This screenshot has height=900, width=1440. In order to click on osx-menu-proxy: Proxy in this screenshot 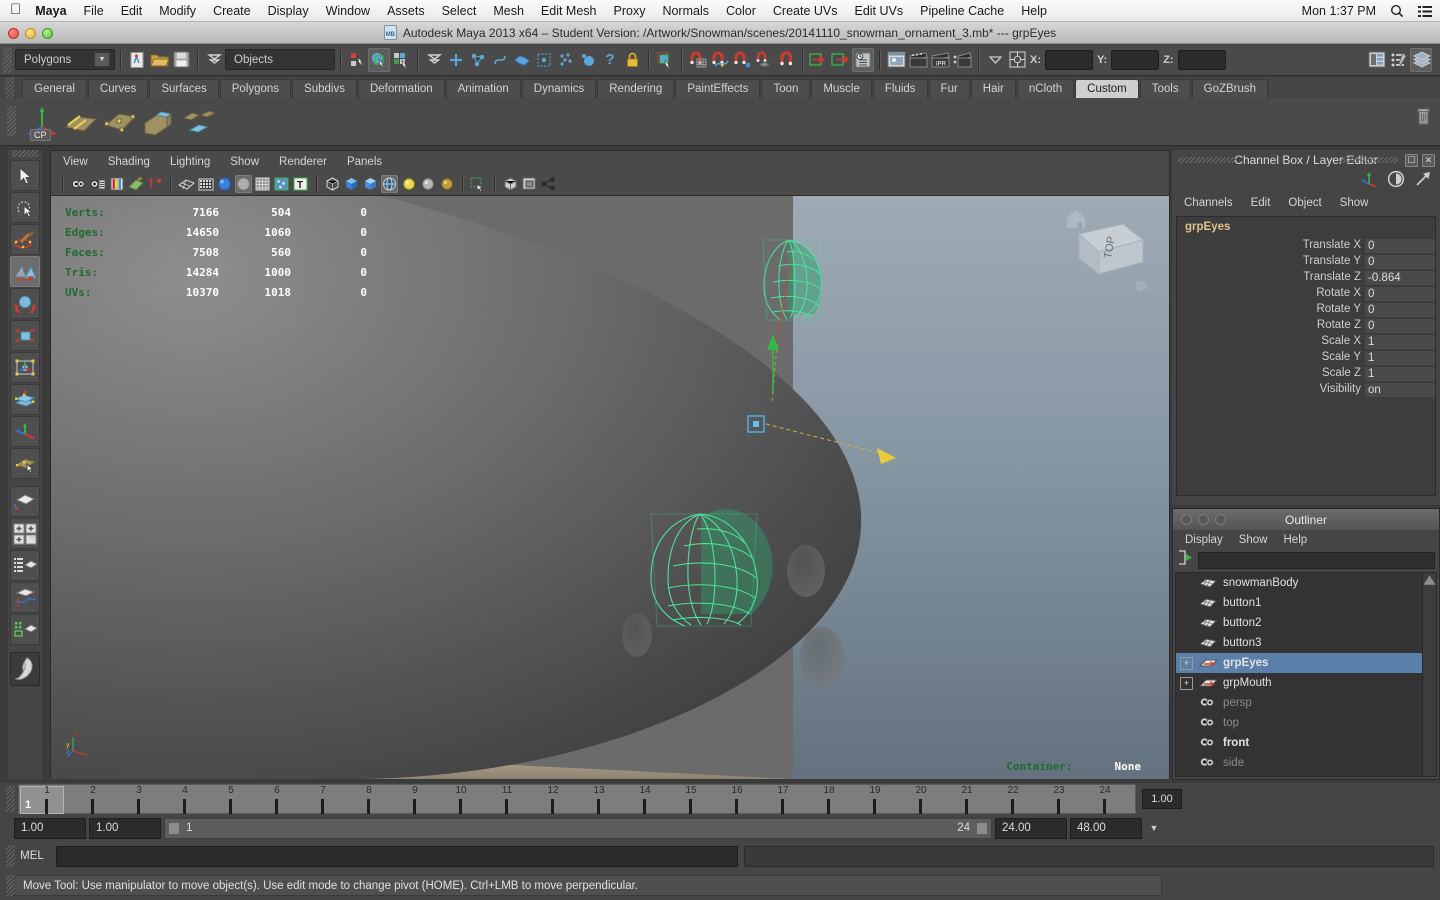, I will do `click(630, 11)`.